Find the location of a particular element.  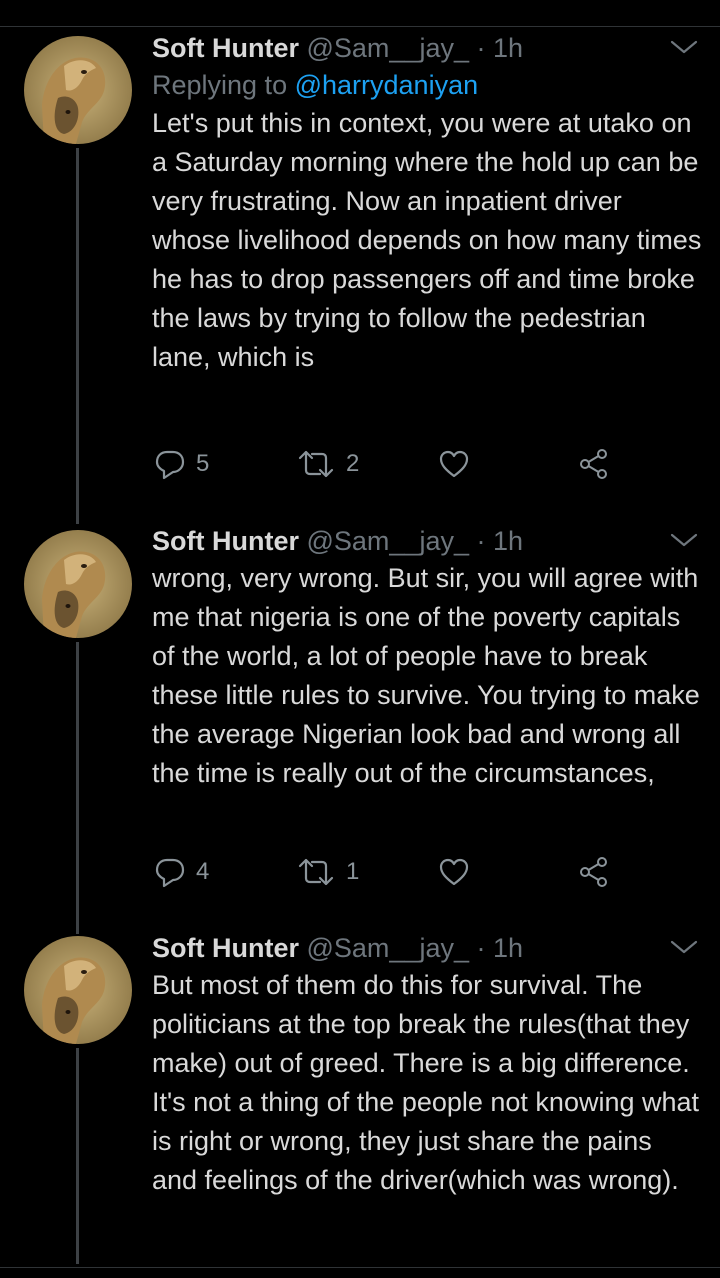

action-bar: 5 2 is located at coordinates (392, 464).